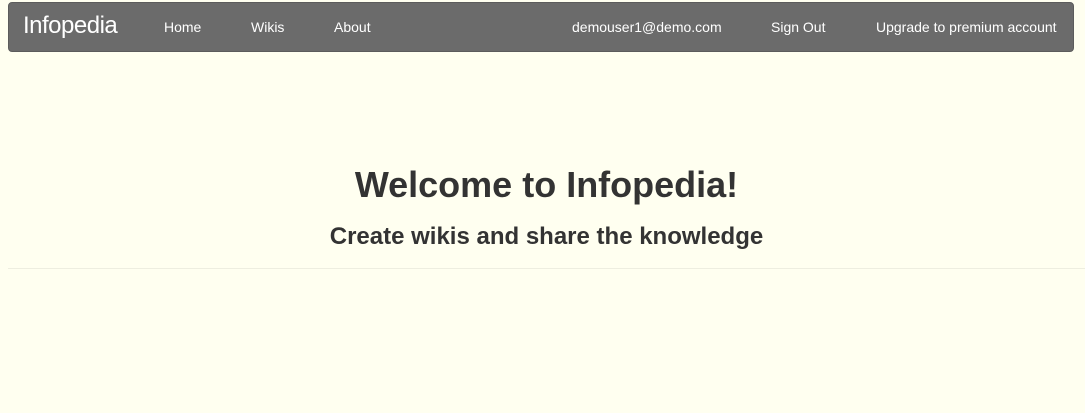 The width and height of the screenshot is (1085, 413). I want to click on nav-home-link: Home, so click(182, 27).